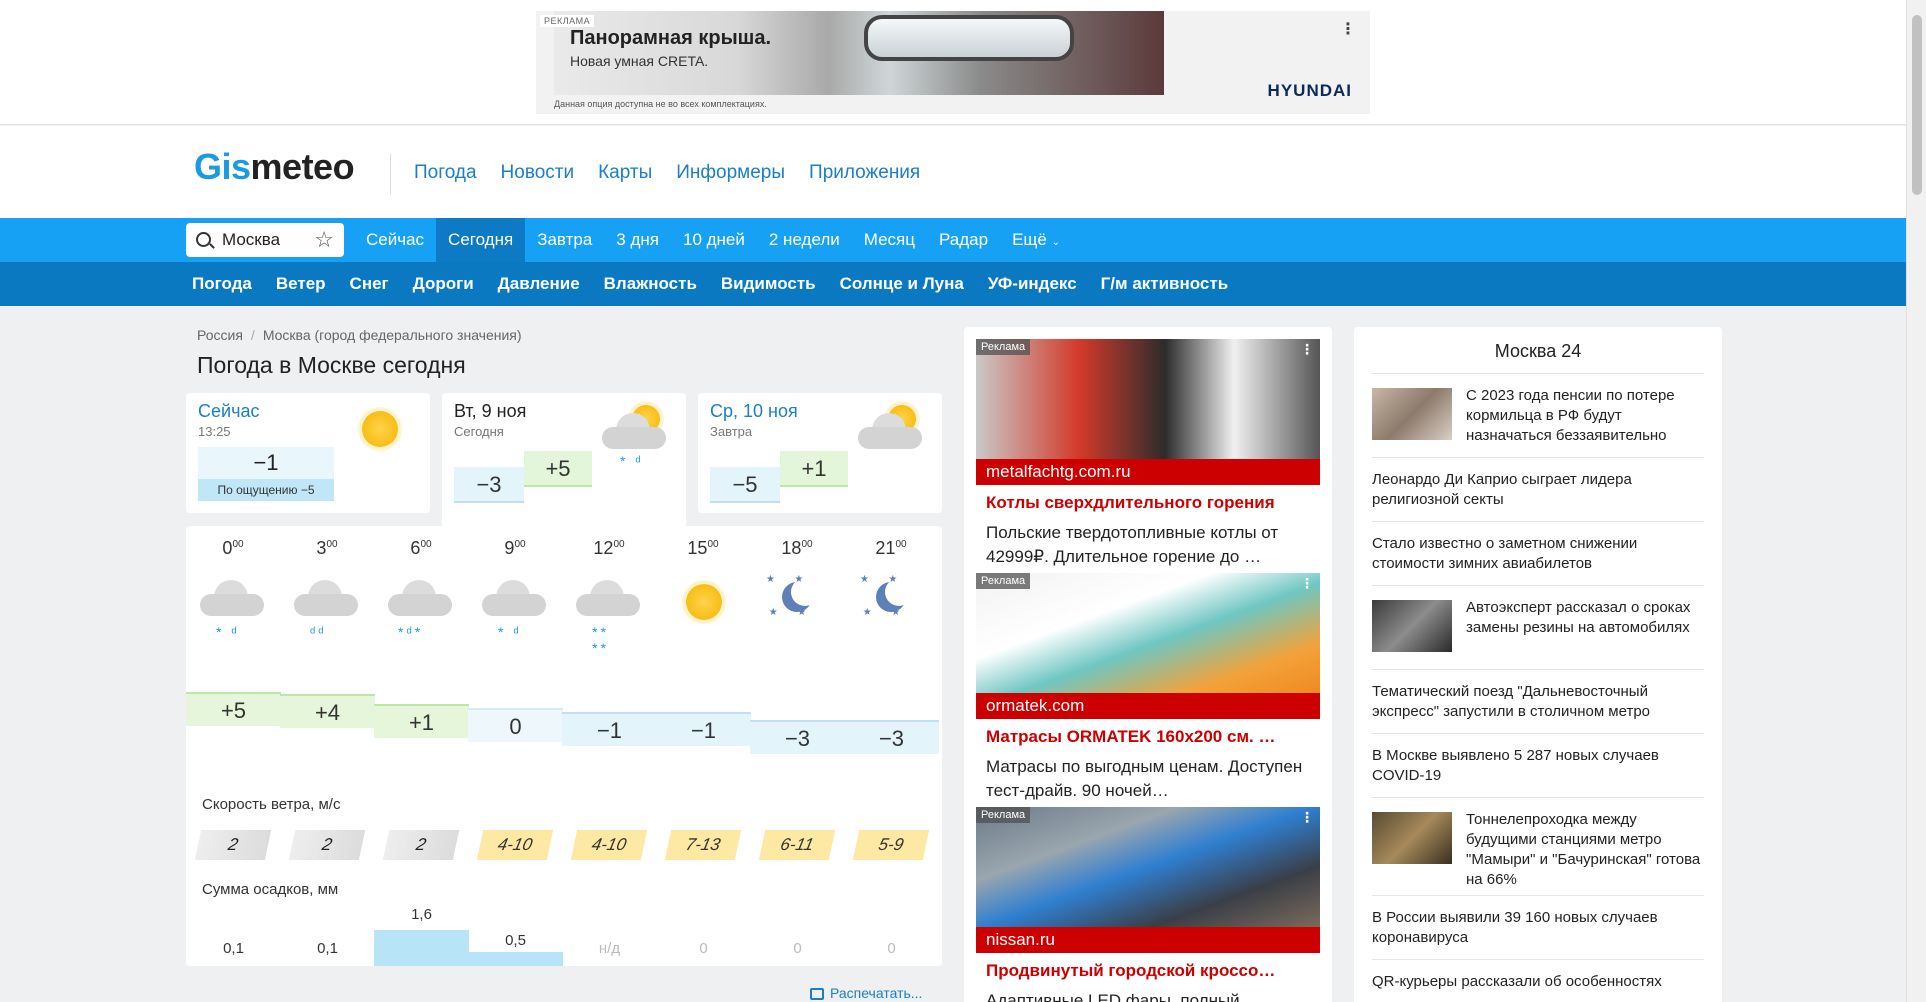  Describe the element at coordinates (864, 173) in the screenshot. I see `nav-apps: Приложения` at that location.